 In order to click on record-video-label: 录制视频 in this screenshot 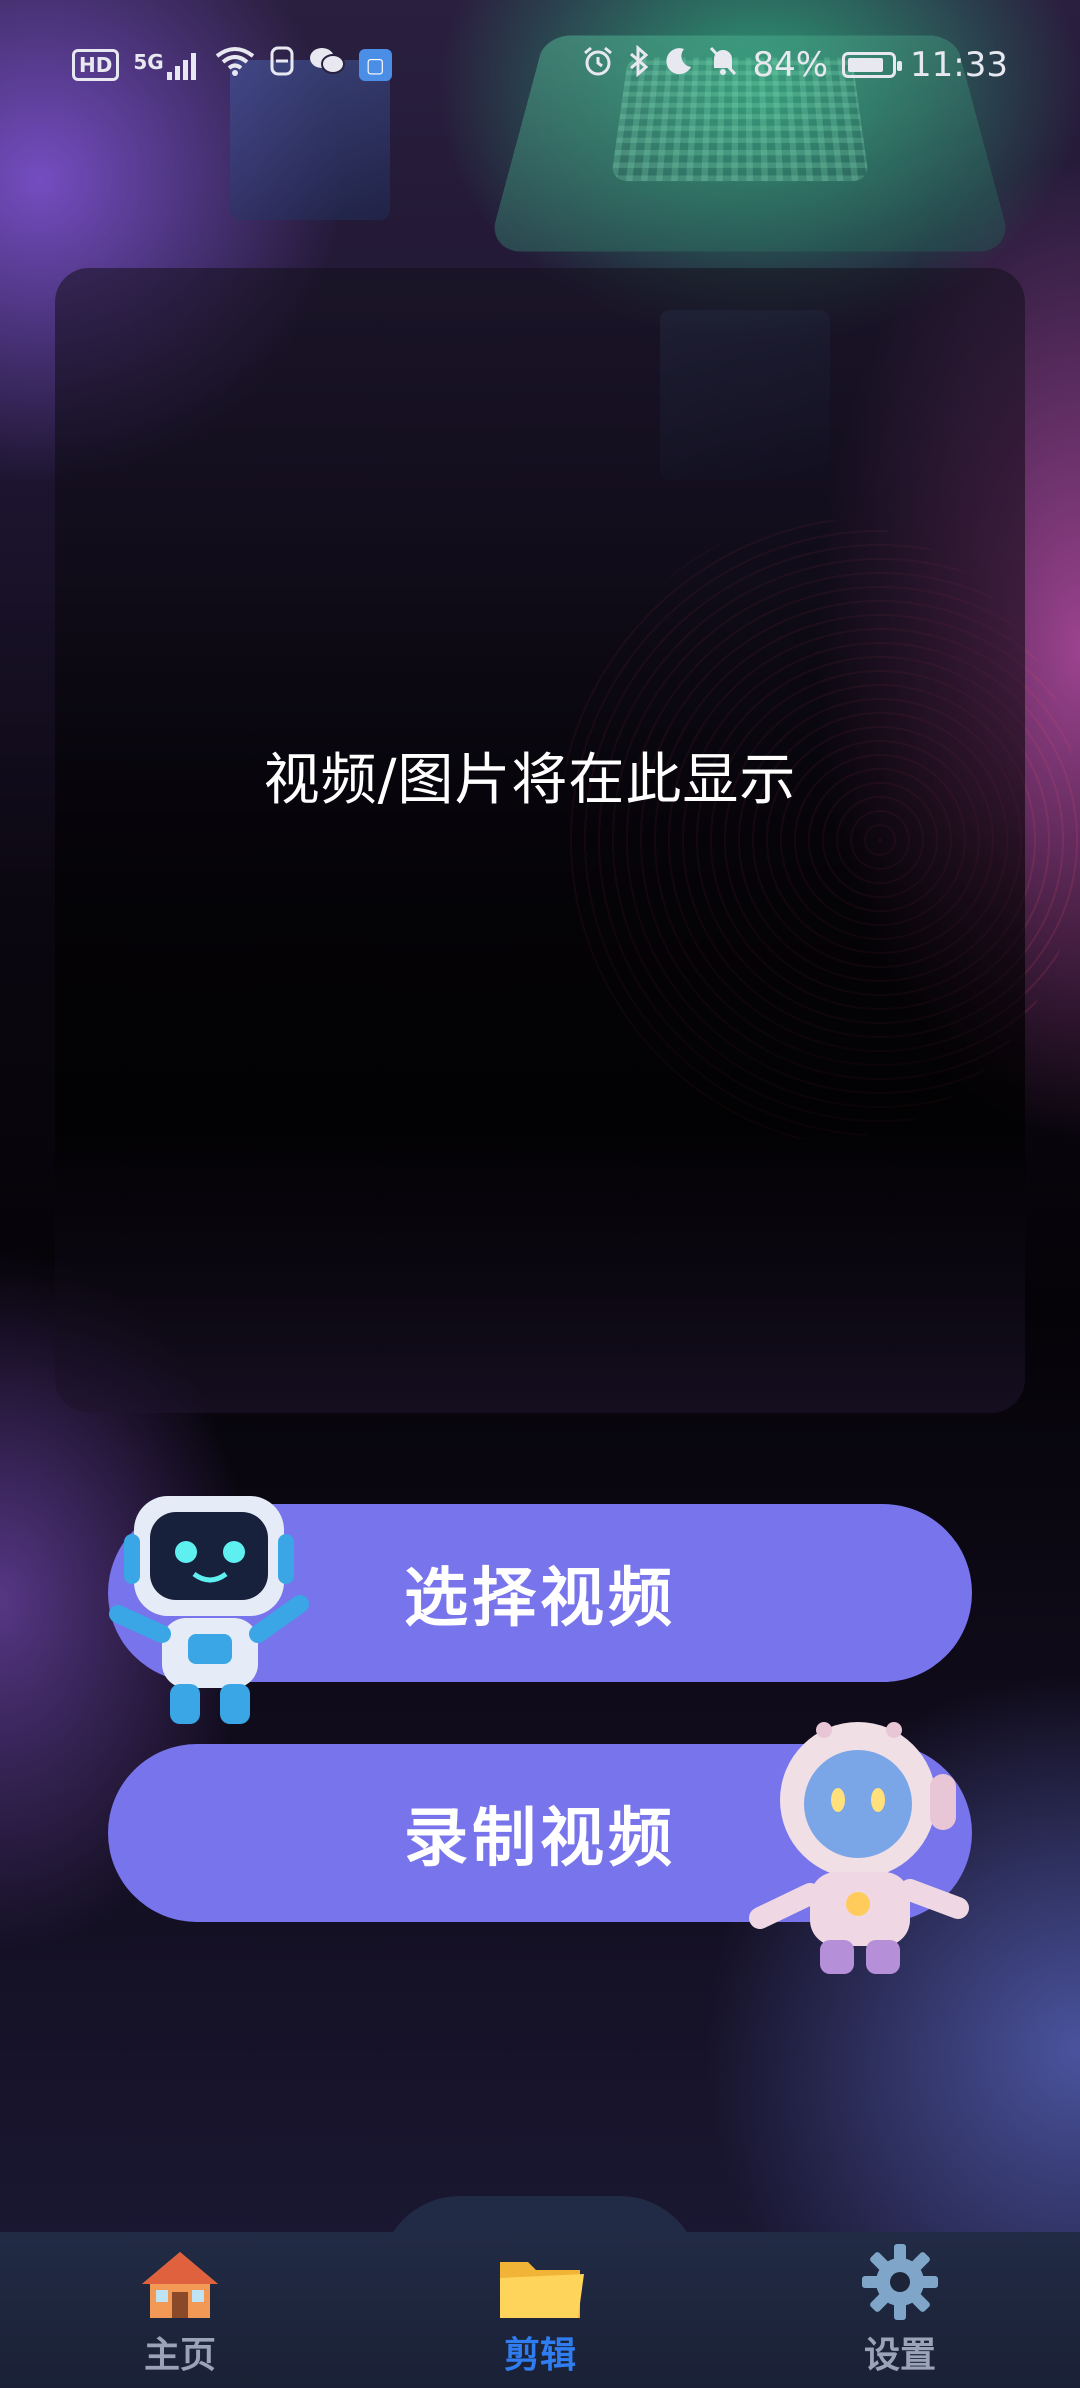, I will do `click(540, 1839)`.